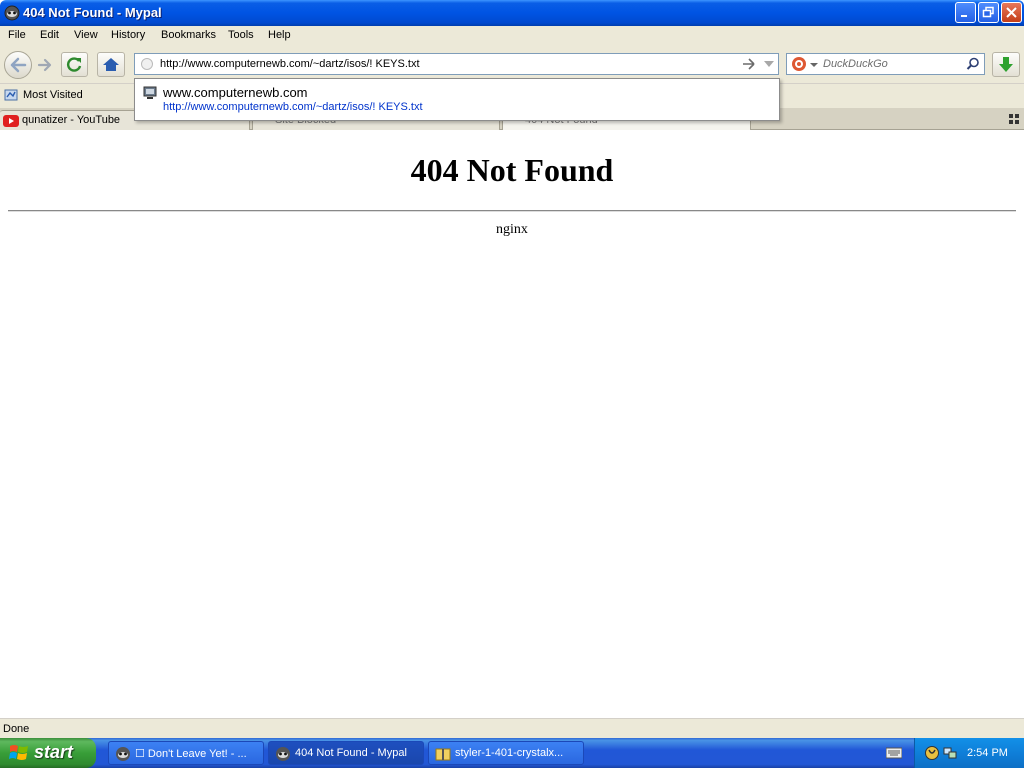  Describe the element at coordinates (987, 753) in the screenshot. I see `clock: 2:54 PM` at that location.